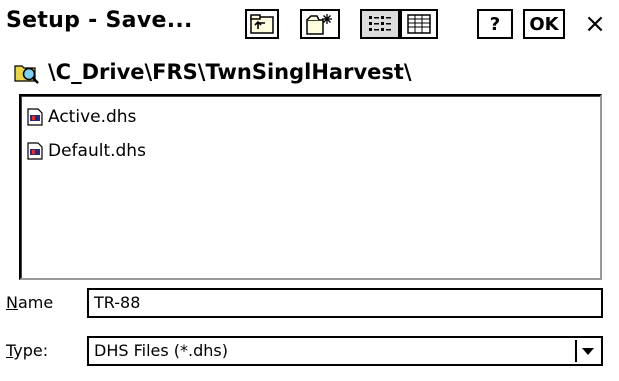  Describe the element at coordinates (161, 350) in the screenshot. I see `type-value: DHS Files (*.dhs)` at that location.